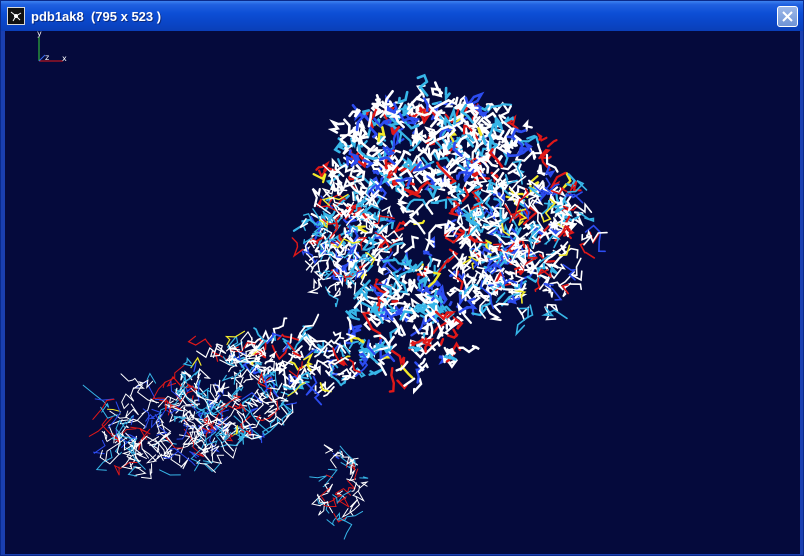 Image resolution: width=804 pixels, height=556 pixels. What do you see at coordinates (16, 16) in the screenshot?
I see `molecule-app-icon` at bounding box center [16, 16].